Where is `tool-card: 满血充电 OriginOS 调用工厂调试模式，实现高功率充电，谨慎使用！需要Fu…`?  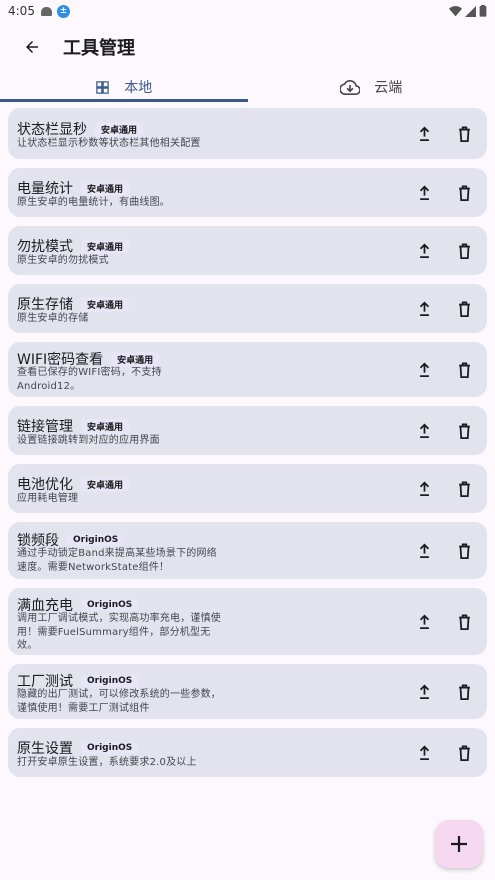 tool-card: 满血充电 OriginOS 调用工厂调试模式，实现高功率充电，谨慎使用！需要Fu… is located at coordinates (247, 621).